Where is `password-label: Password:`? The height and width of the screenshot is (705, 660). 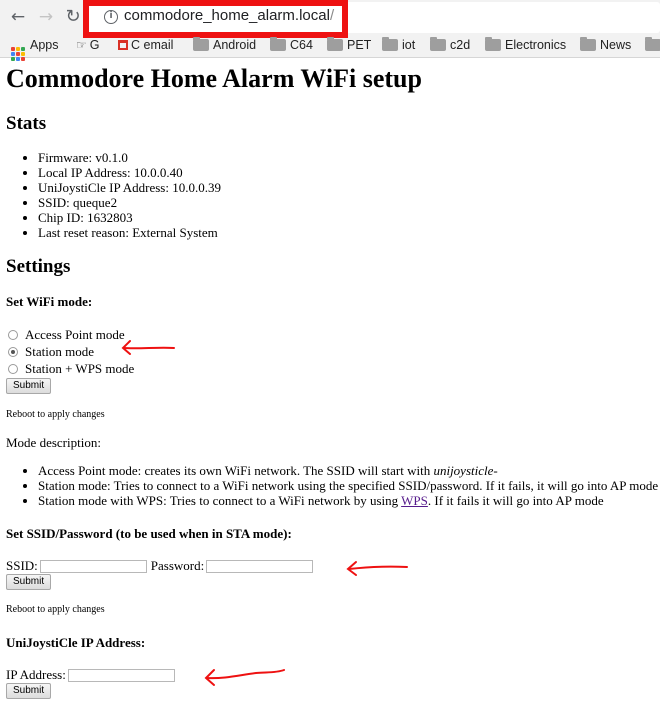
password-label: Password: is located at coordinates (177, 565).